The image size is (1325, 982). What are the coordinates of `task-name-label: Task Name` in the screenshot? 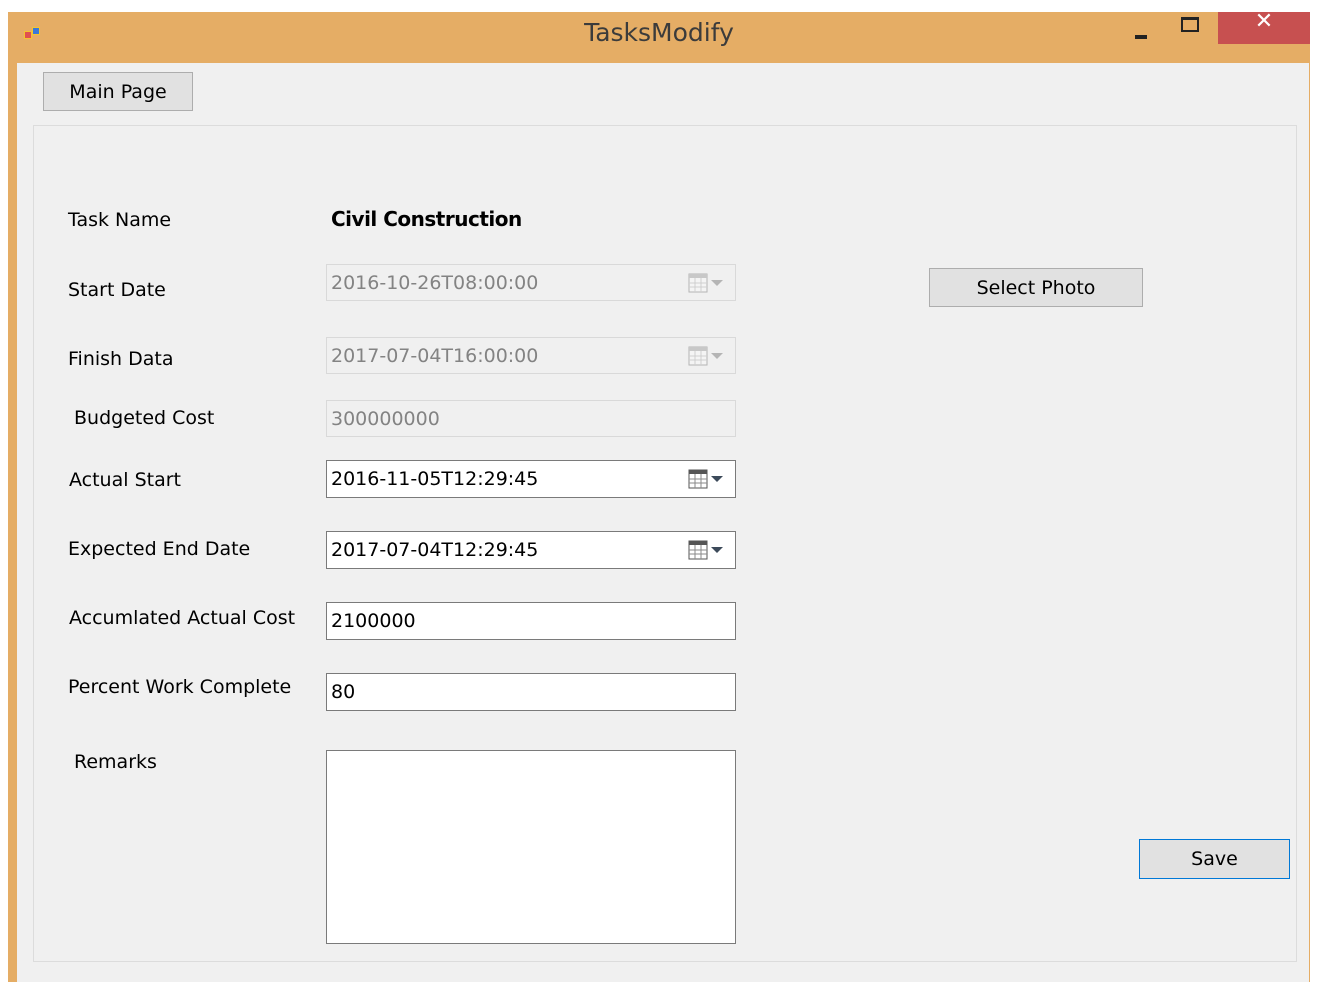 It's located at (120, 220).